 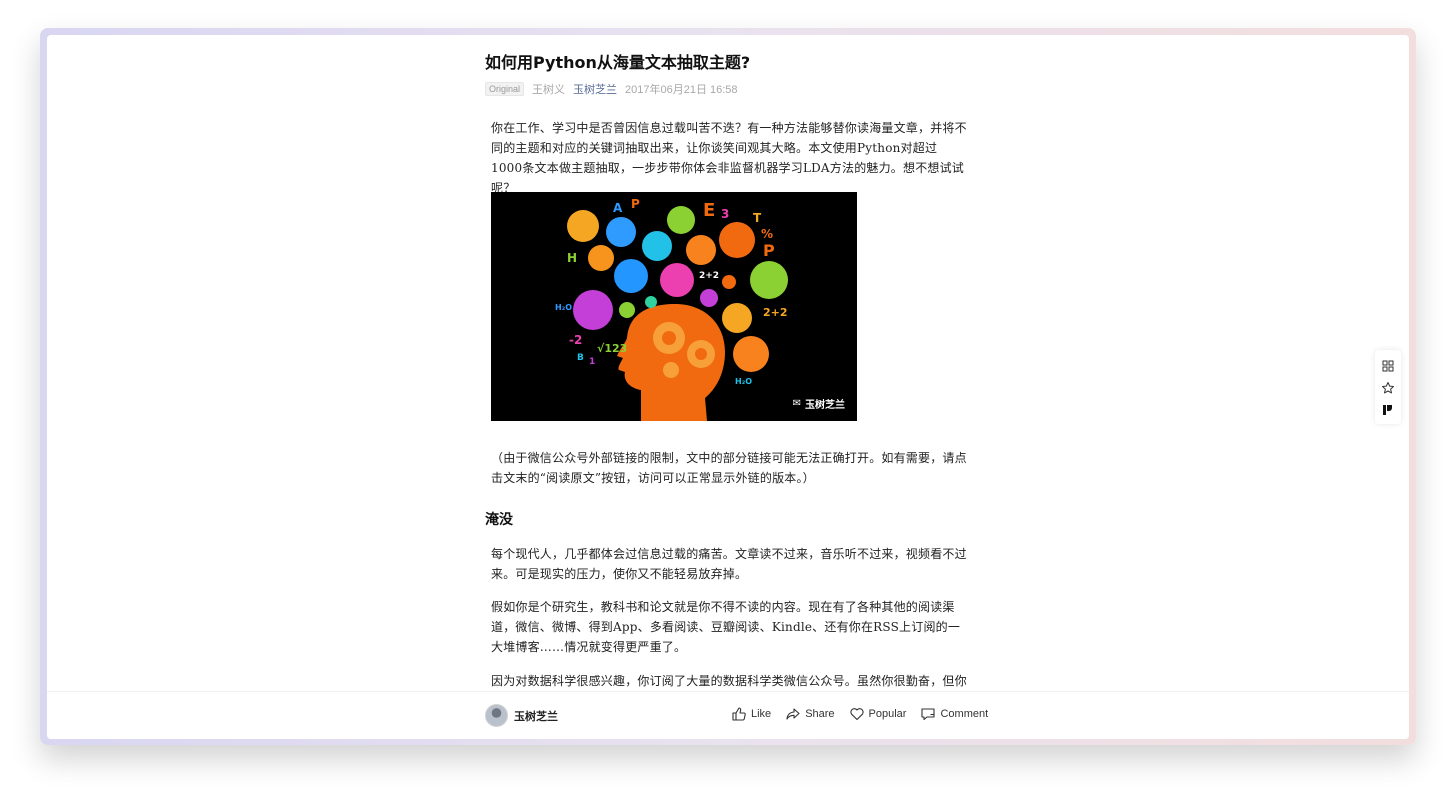 What do you see at coordinates (928, 714) in the screenshot?
I see `comment-bubble-icon` at bounding box center [928, 714].